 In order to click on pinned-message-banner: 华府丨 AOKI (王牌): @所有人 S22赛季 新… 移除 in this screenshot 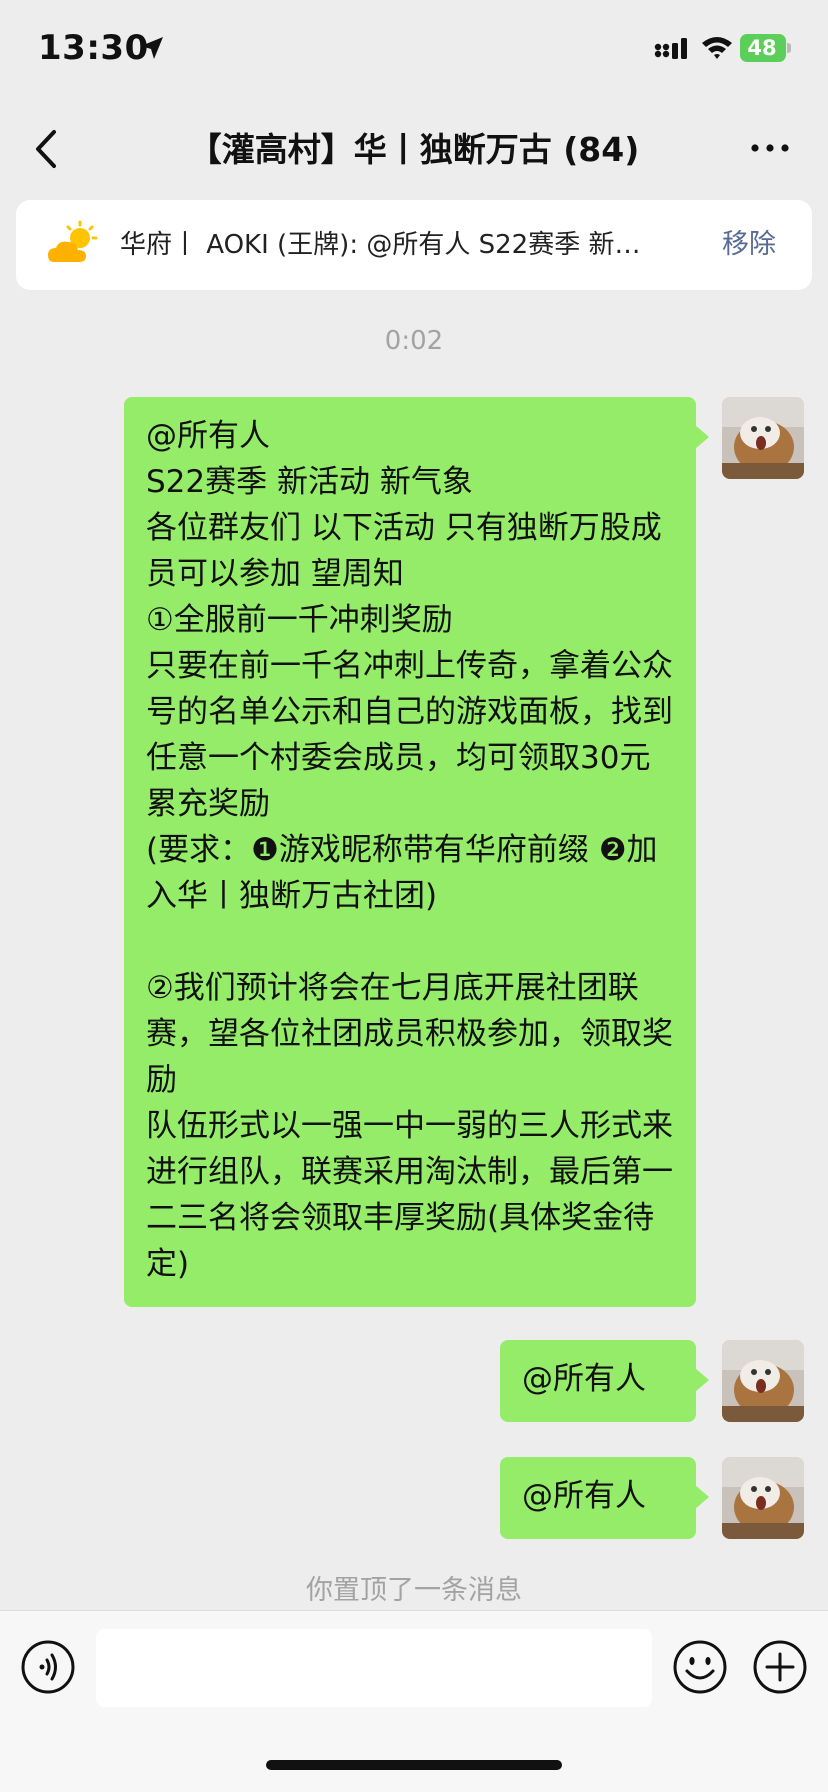, I will do `click(414, 245)`.